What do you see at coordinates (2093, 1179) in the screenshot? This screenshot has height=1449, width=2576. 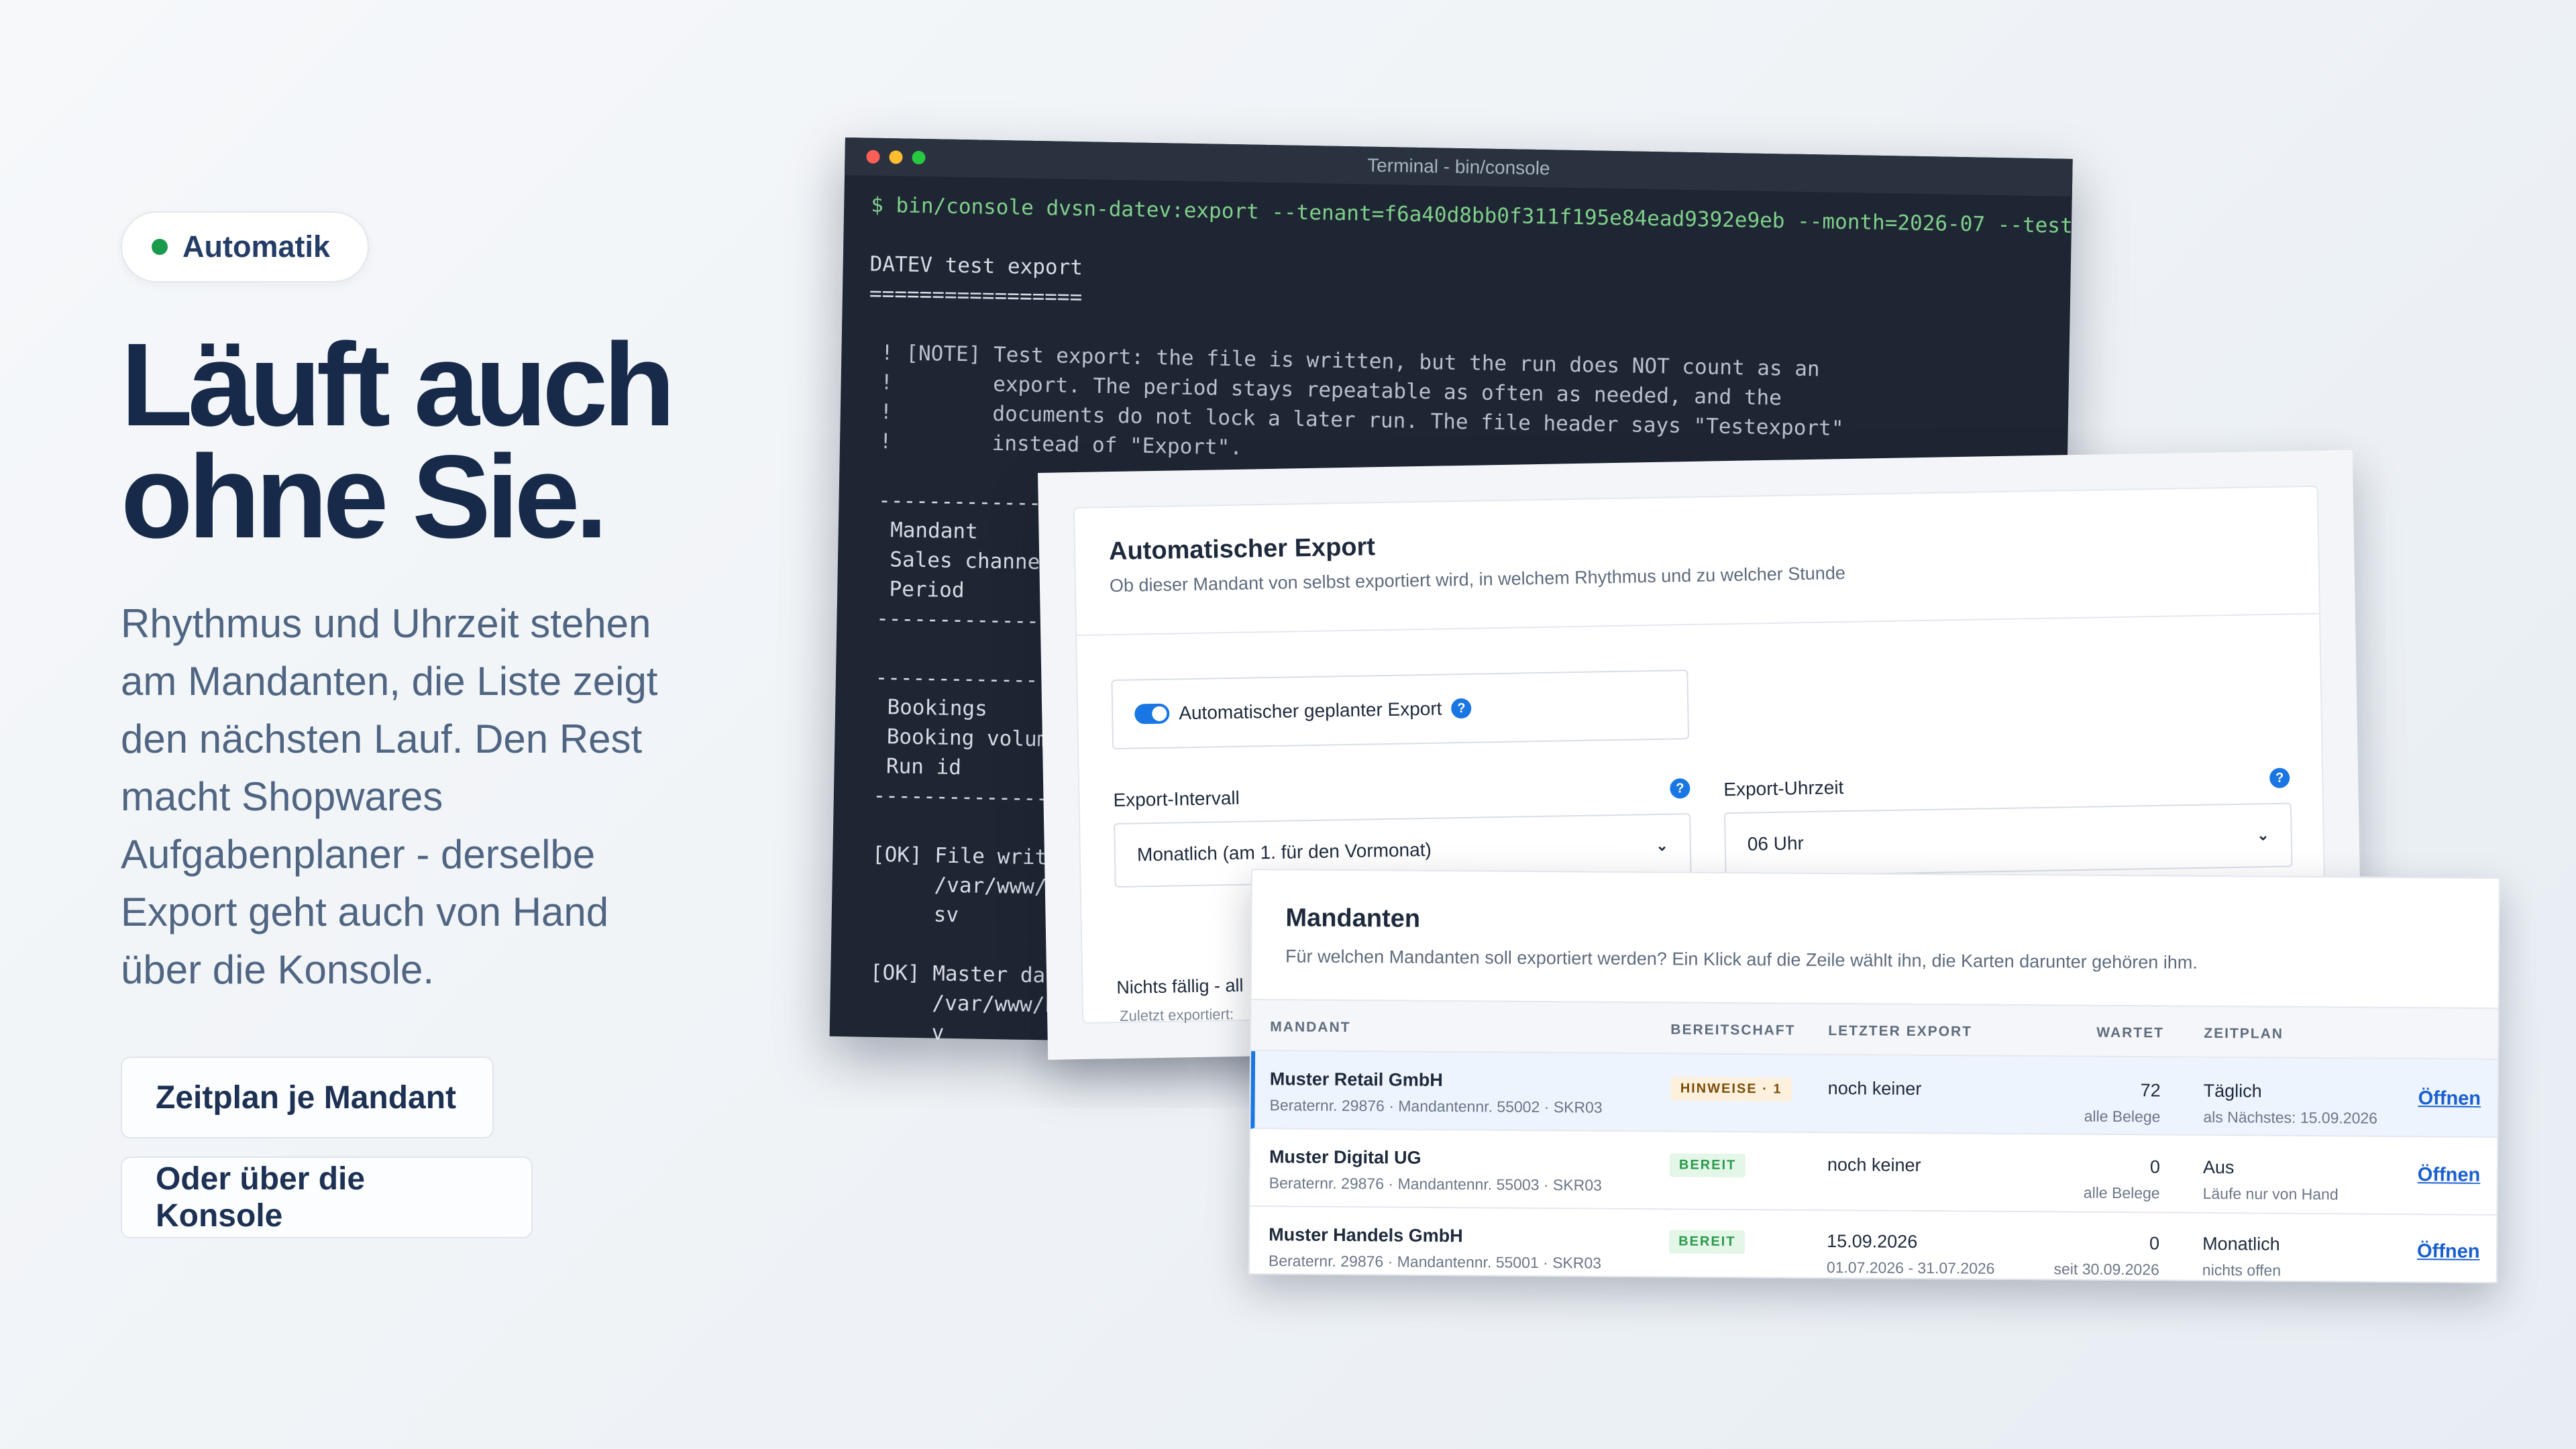 I see `row-waiting-cell: 0 alle Belege` at bounding box center [2093, 1179].